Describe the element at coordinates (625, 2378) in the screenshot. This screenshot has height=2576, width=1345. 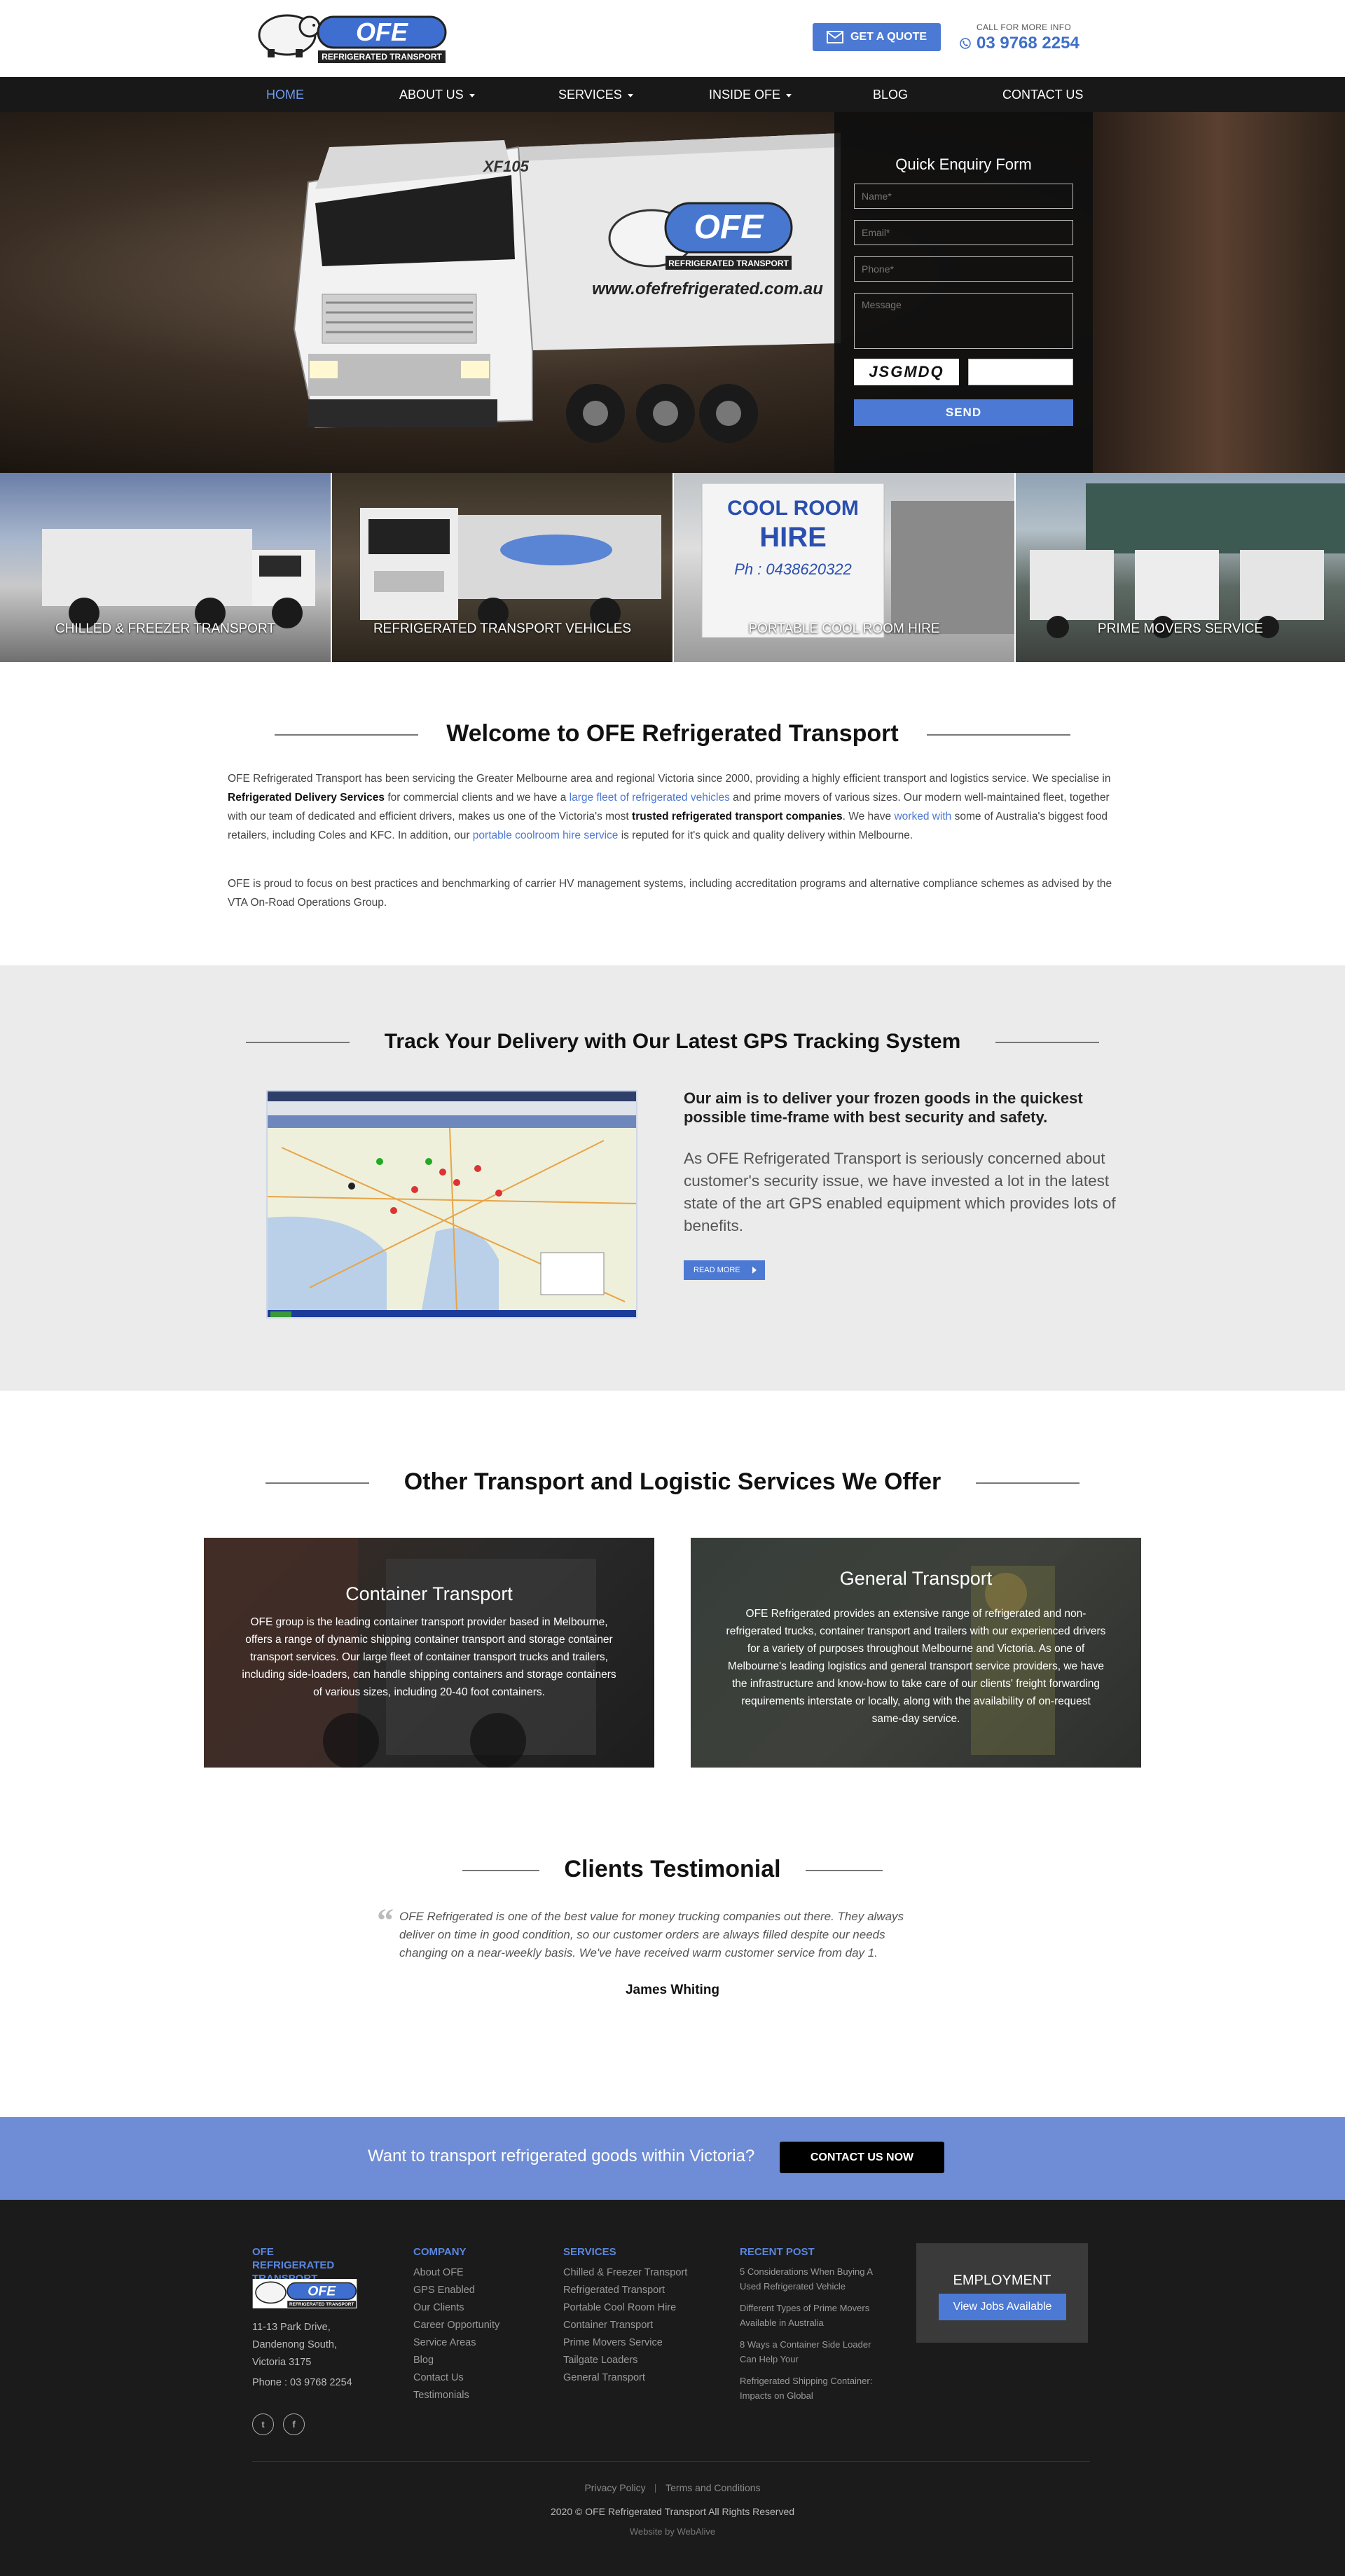
I see `footer-link: General Transport` at that location.